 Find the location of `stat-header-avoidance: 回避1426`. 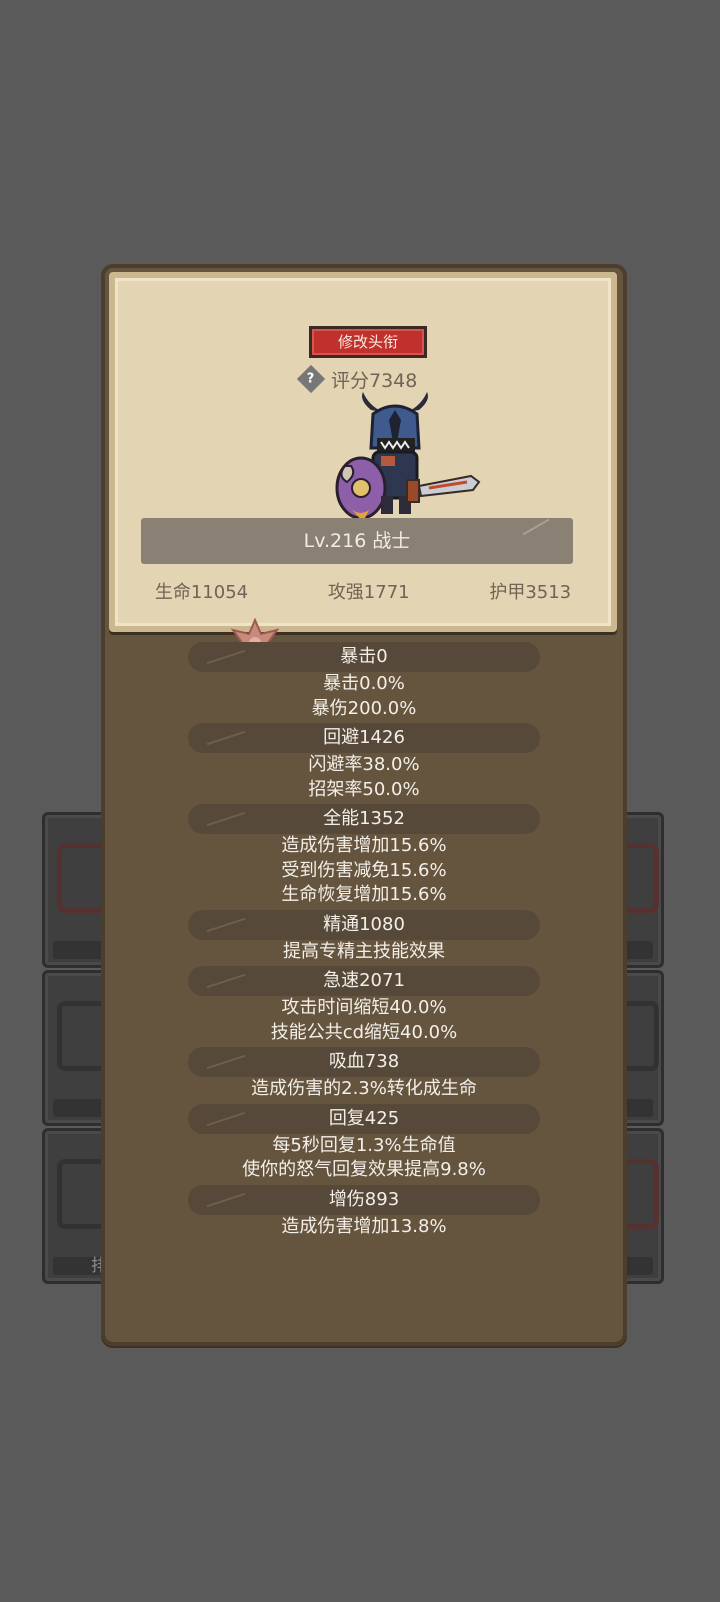

stat-header-avoidance: 回避1426 is located at coordinates (364, 738).